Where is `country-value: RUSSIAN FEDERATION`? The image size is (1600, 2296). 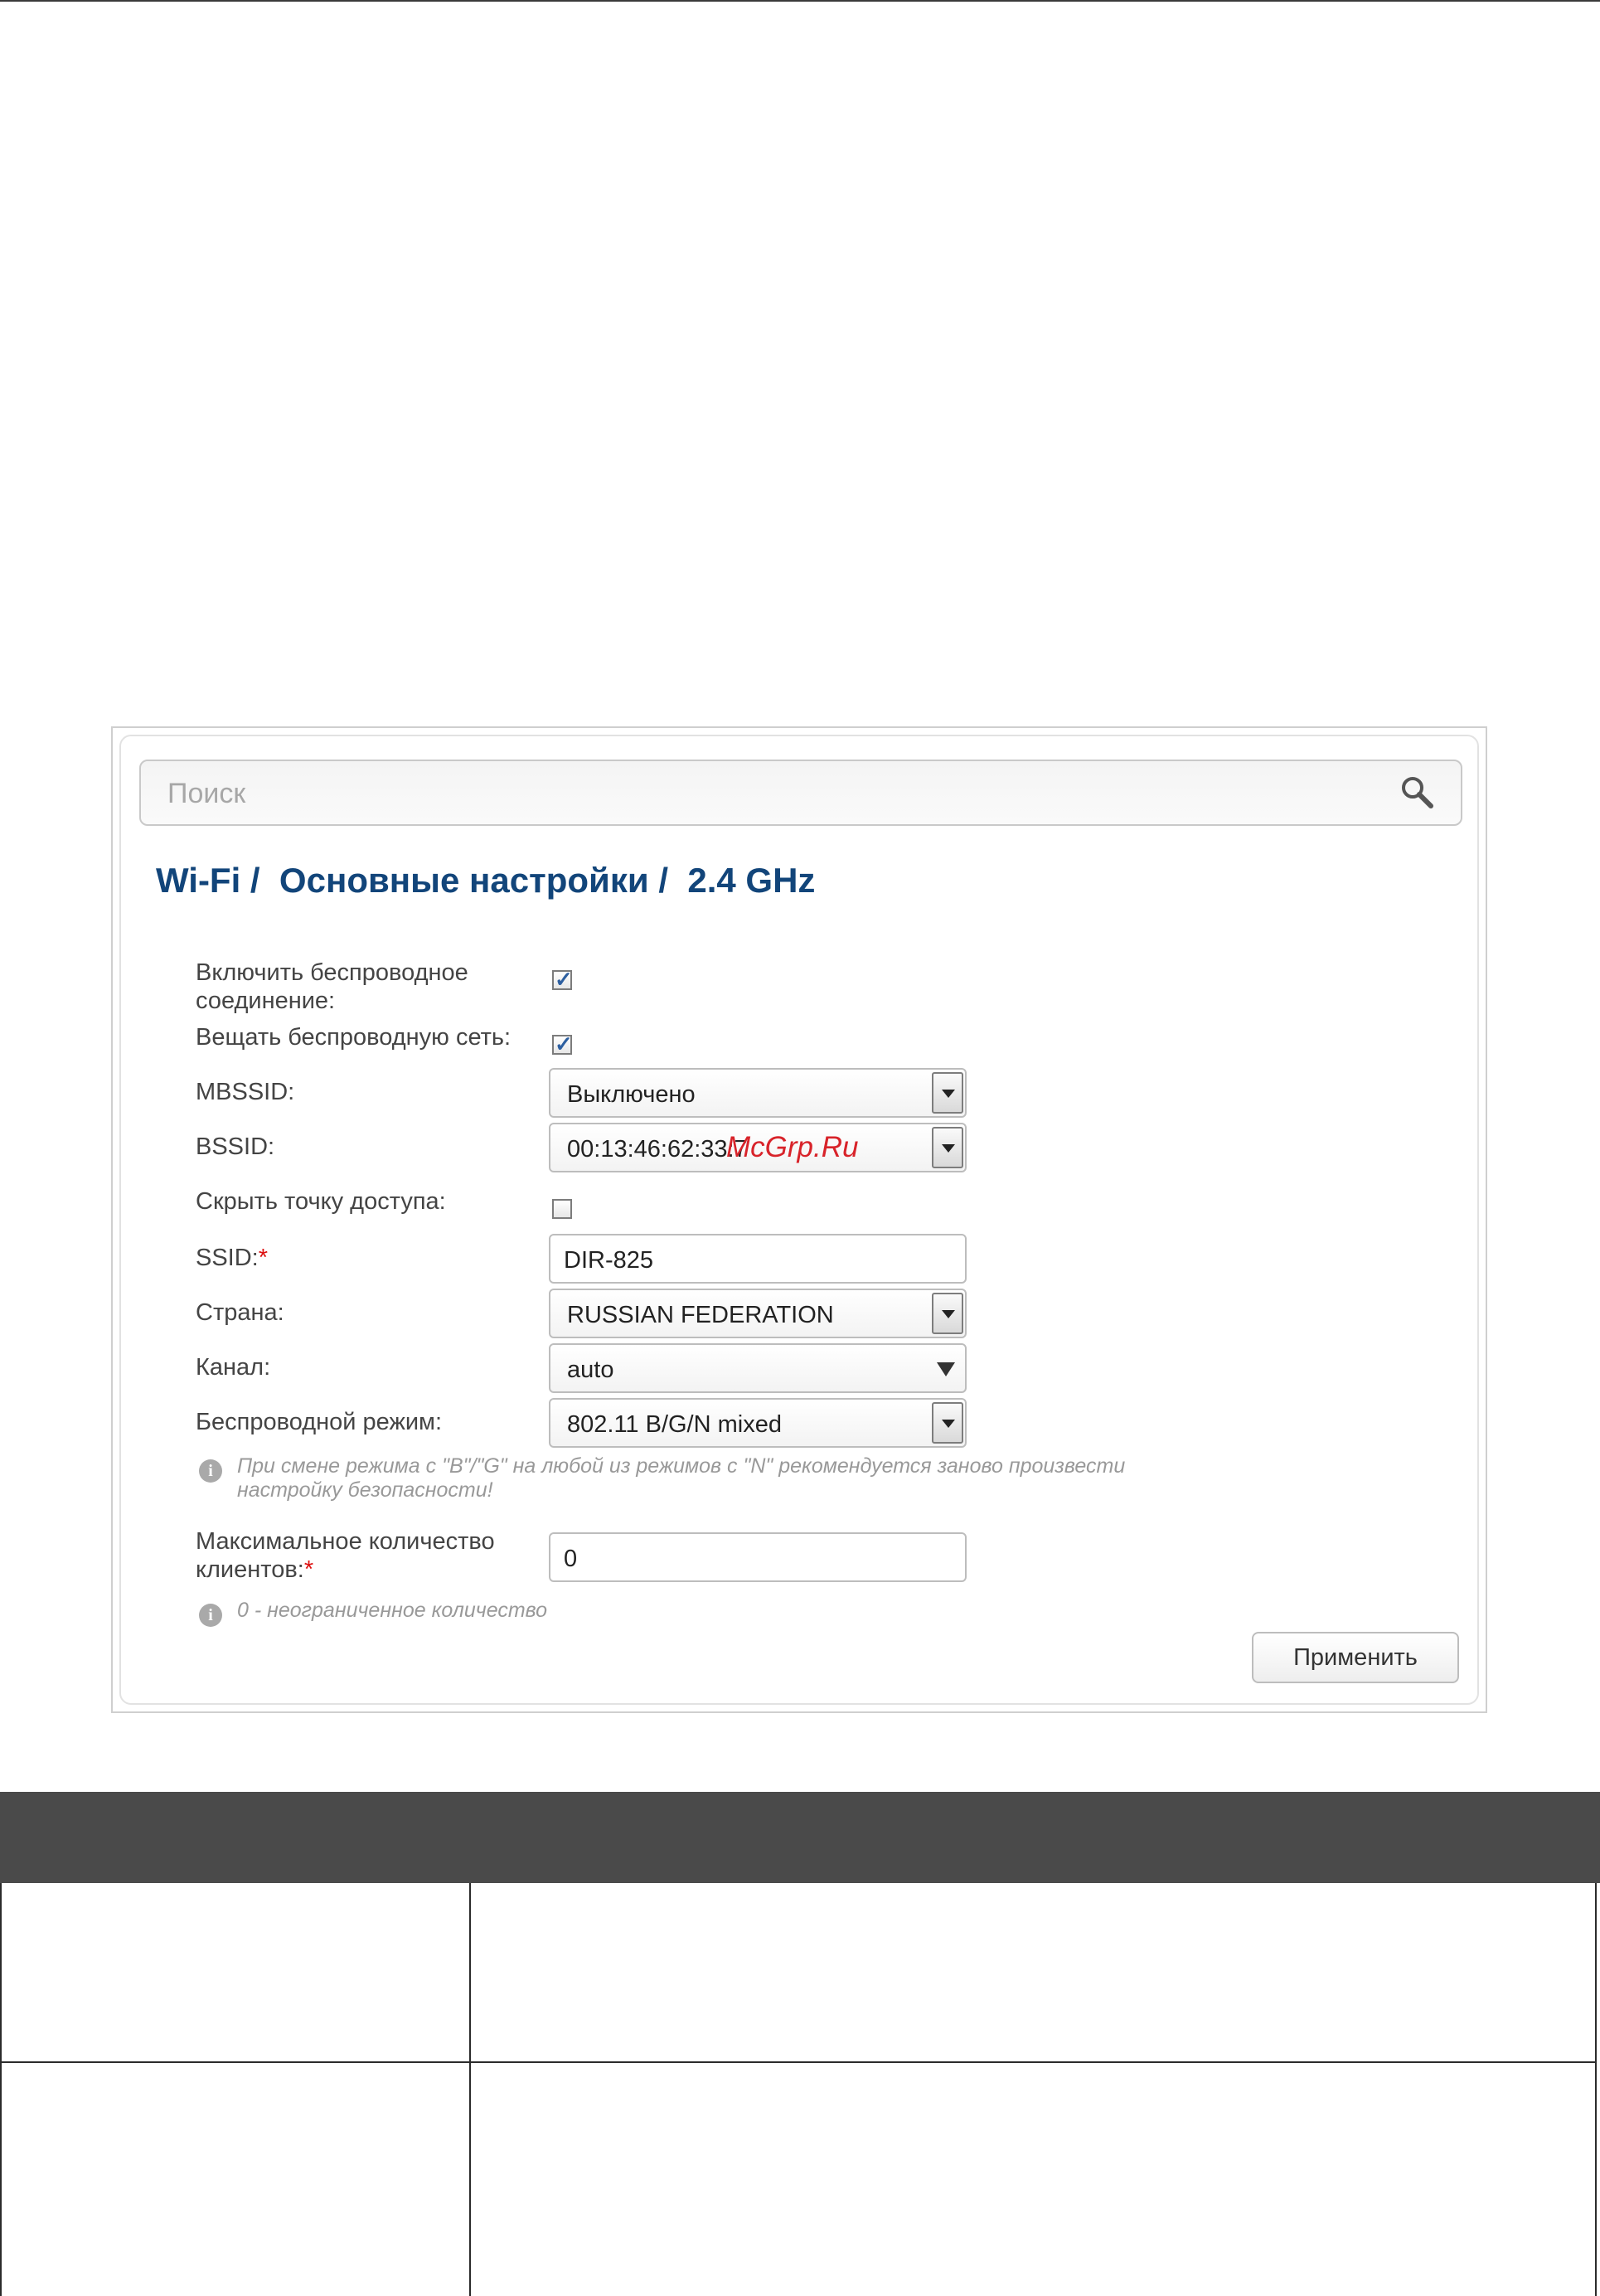
country-value: RUSSIAN FEDERATION is located at coordinates (700, 1315).